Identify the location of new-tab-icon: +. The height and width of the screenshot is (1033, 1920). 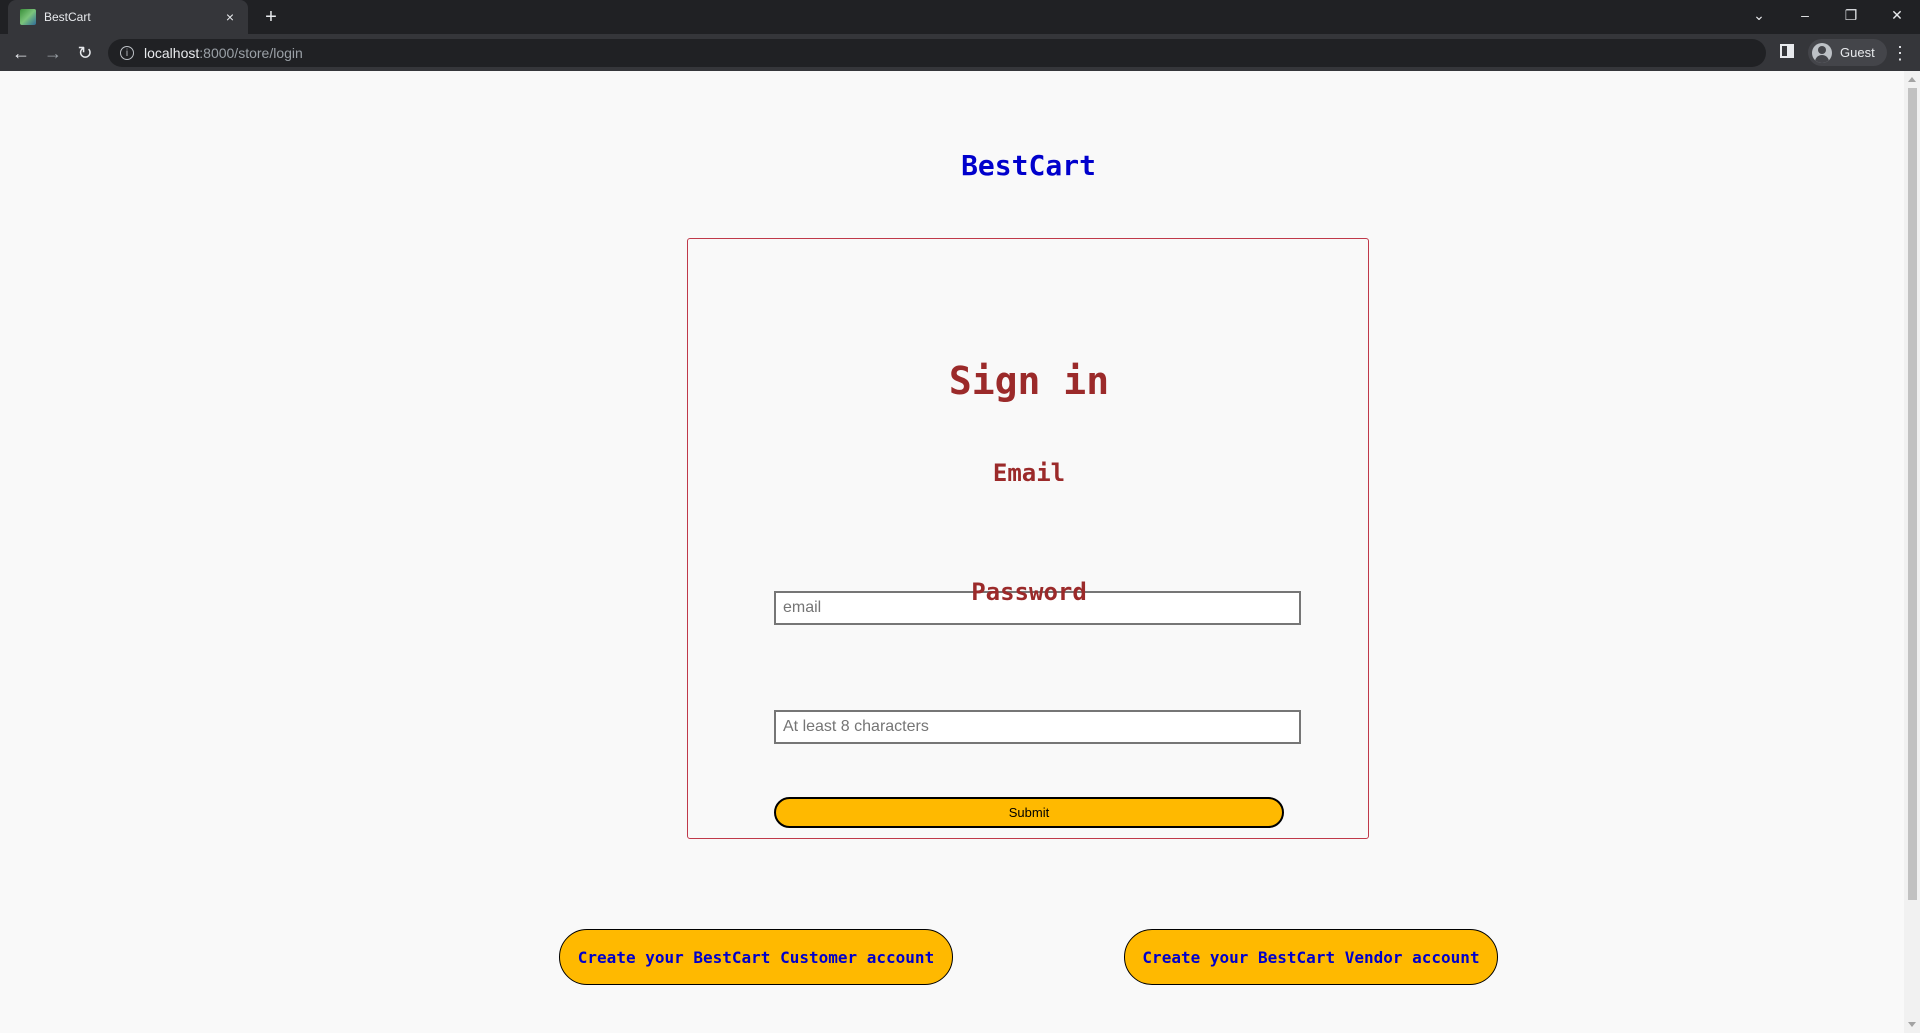
(271, 17).